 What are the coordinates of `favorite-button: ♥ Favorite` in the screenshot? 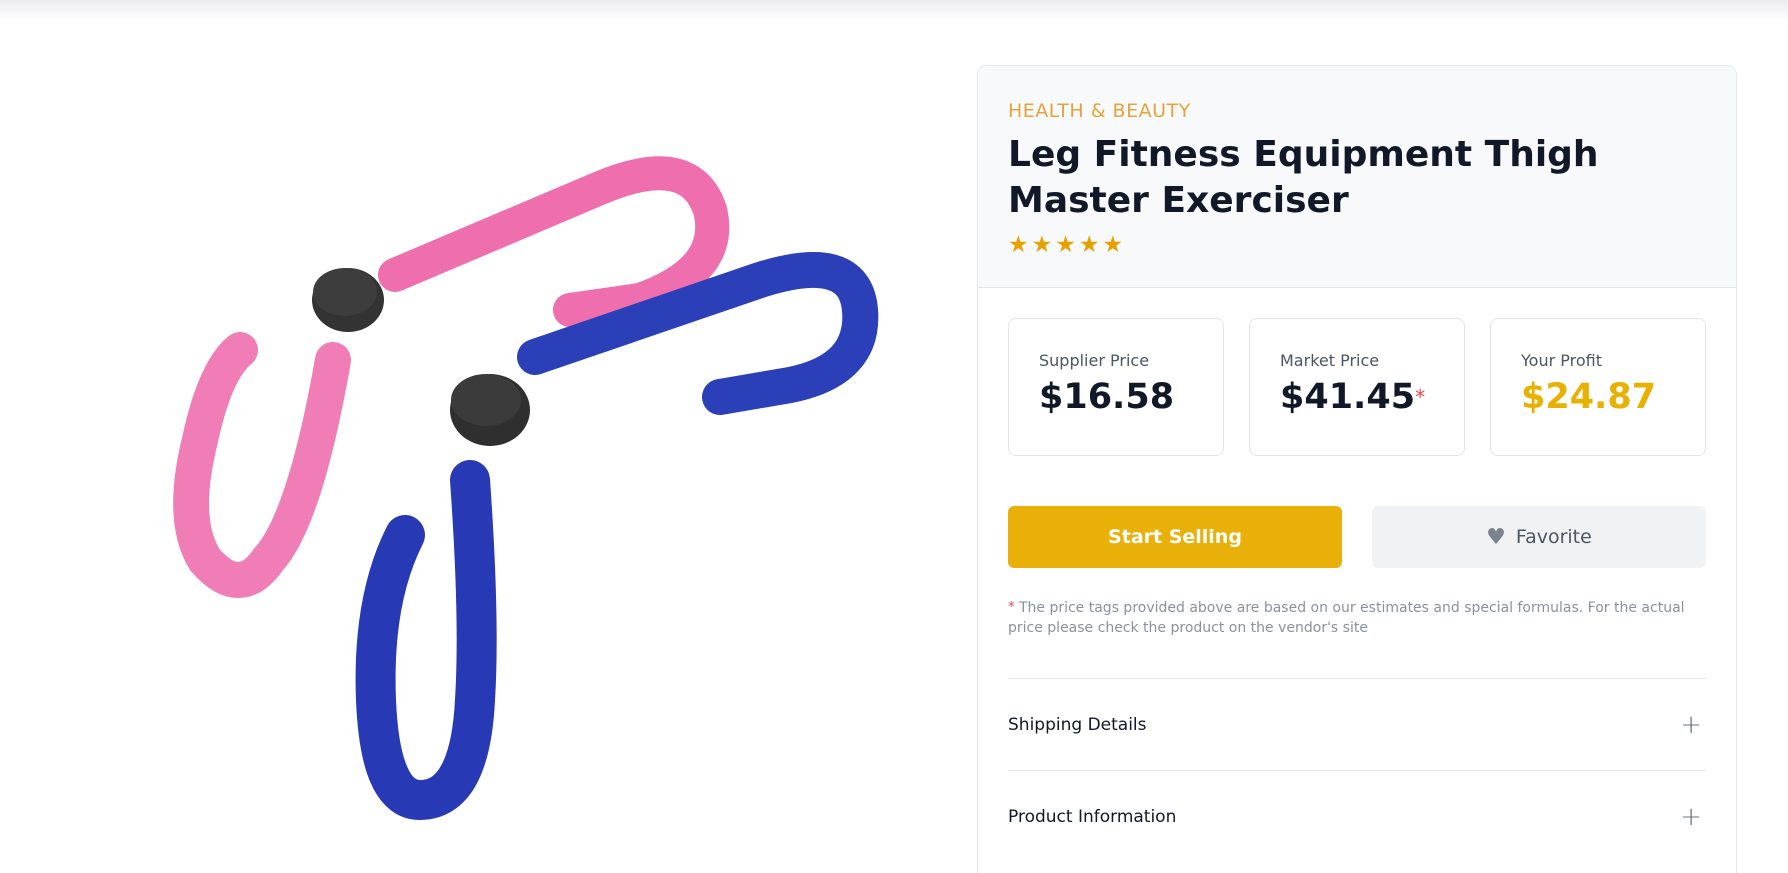 It's located at (1539, 537).